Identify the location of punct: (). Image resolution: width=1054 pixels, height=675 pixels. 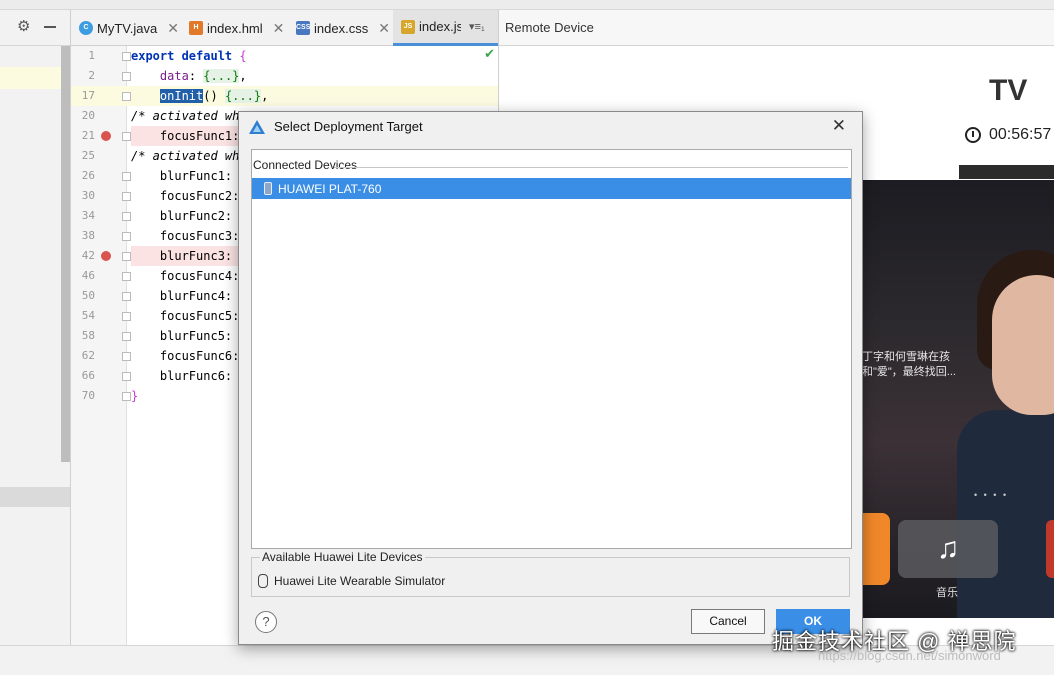
(214, 96).